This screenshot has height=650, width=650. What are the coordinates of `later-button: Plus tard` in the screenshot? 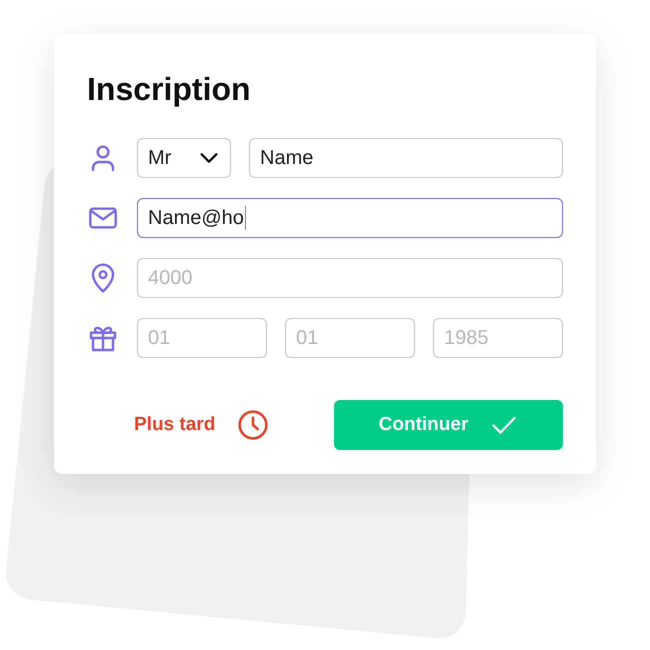 It's located at (202, 425).